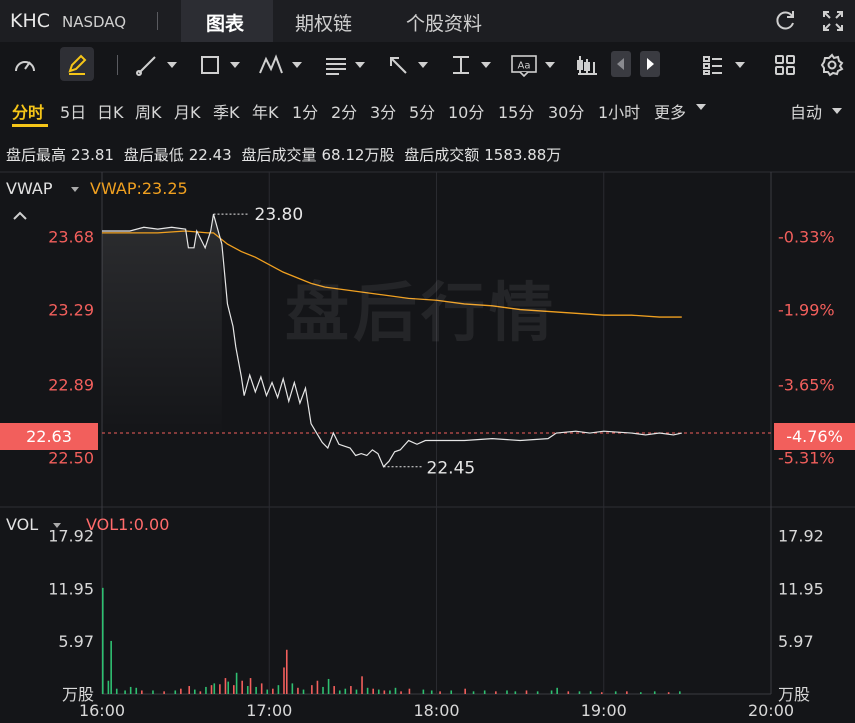 This screenshot has height=723, width=855. What do you see at coordinates (71, 384) in the screenshot?
I see `price-tick-label: 22.89` at bounding box center [71, 384].